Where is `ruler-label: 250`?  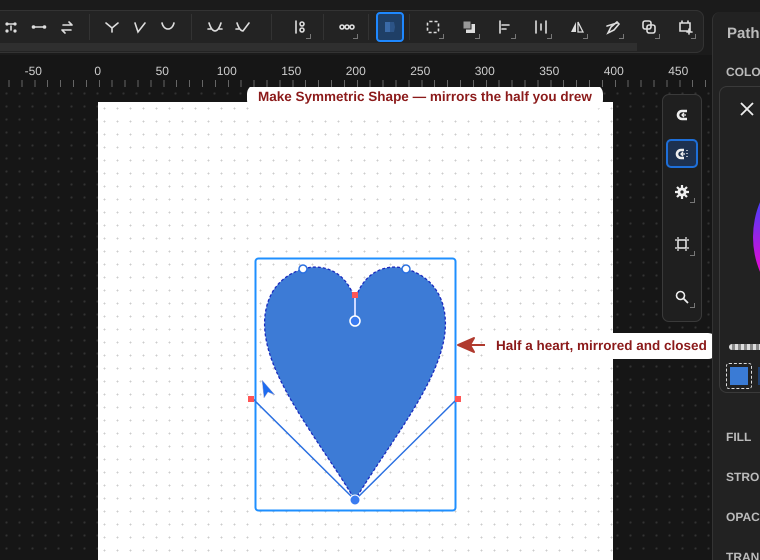 ruler-label: 250 is located at coordinates (420, 71).